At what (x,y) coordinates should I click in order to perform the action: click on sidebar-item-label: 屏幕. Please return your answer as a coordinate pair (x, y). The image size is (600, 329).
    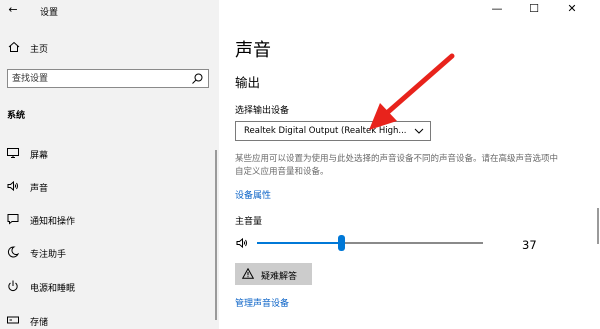
    Looking at the image, I should click on (39, 156).